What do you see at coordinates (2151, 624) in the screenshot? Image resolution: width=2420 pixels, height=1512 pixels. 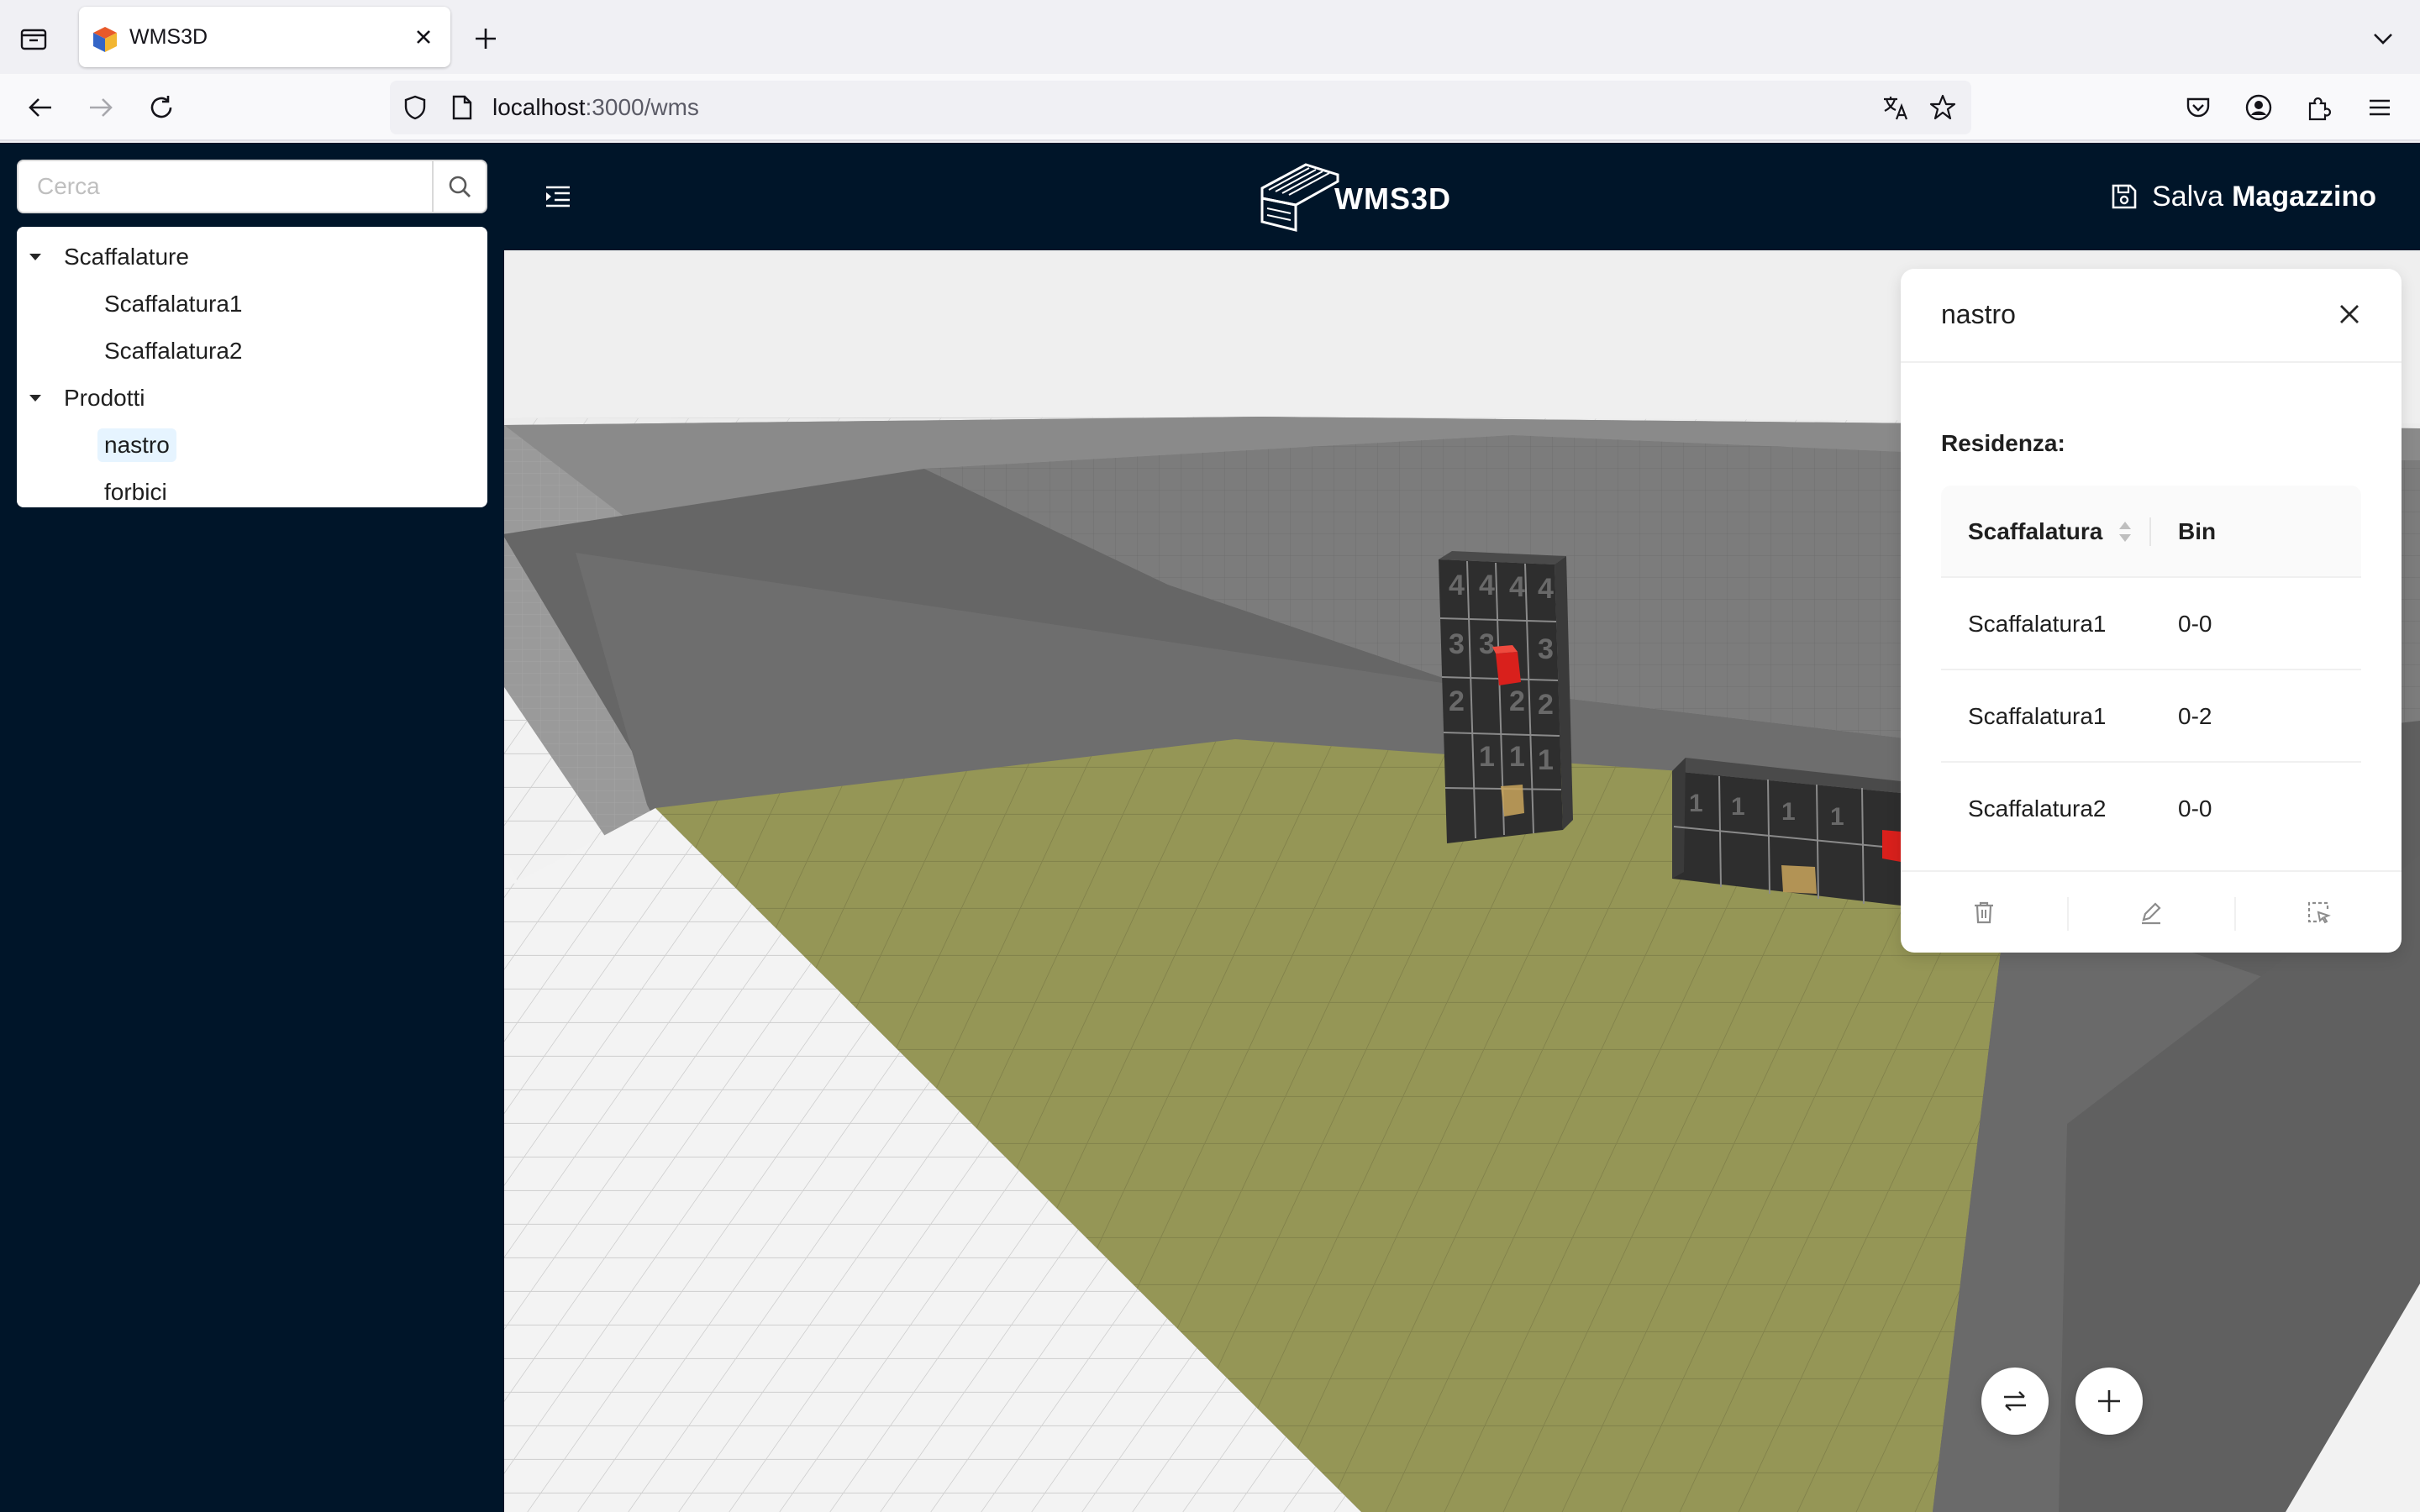 I see `table-row: Scaffalatura1 0-0` at bounding box center [2151, 624].